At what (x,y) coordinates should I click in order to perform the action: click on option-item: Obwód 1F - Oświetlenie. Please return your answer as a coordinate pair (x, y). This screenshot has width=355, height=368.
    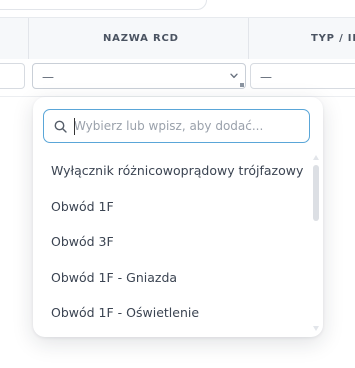
    Looking at the image, I should click on (173, 313).